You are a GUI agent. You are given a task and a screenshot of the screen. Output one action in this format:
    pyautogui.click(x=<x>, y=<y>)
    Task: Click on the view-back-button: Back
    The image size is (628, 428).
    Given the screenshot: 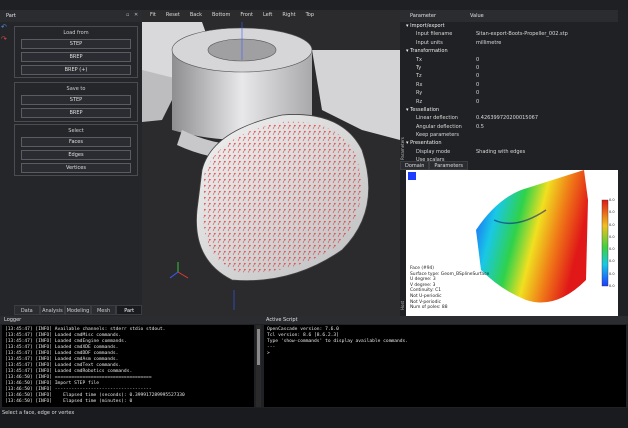 What is the action you would take?
    pyautogui.click(x=196, y=15)
    